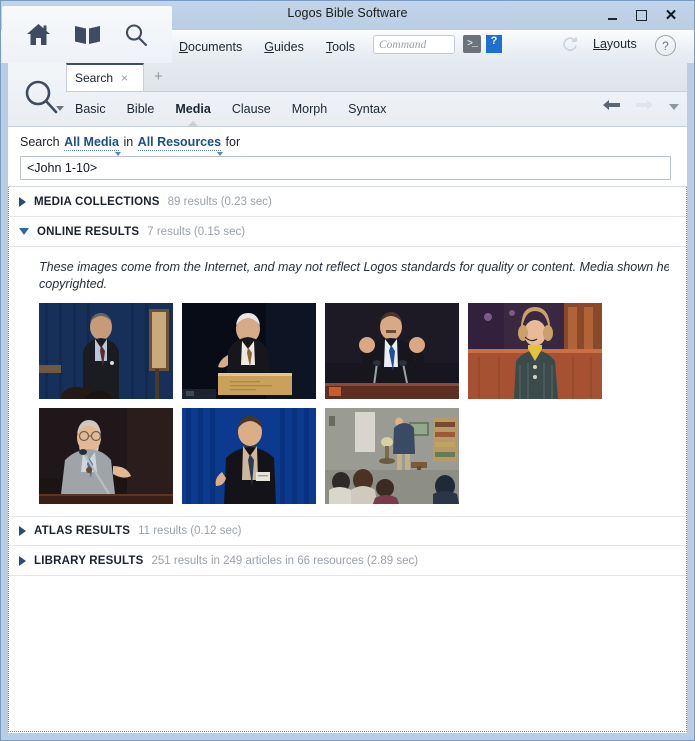 The image size is (695, 741). What do you see at coordinates (674, 106) in the screenshot?
I see `chevron-down-icon` at bounding box center [674, 106].